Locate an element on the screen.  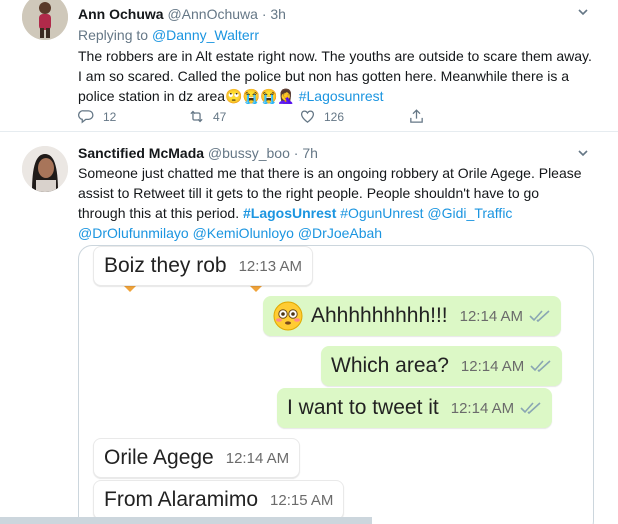
mention-link: @Gidi_Traffic is located at coordinates (469, 213).